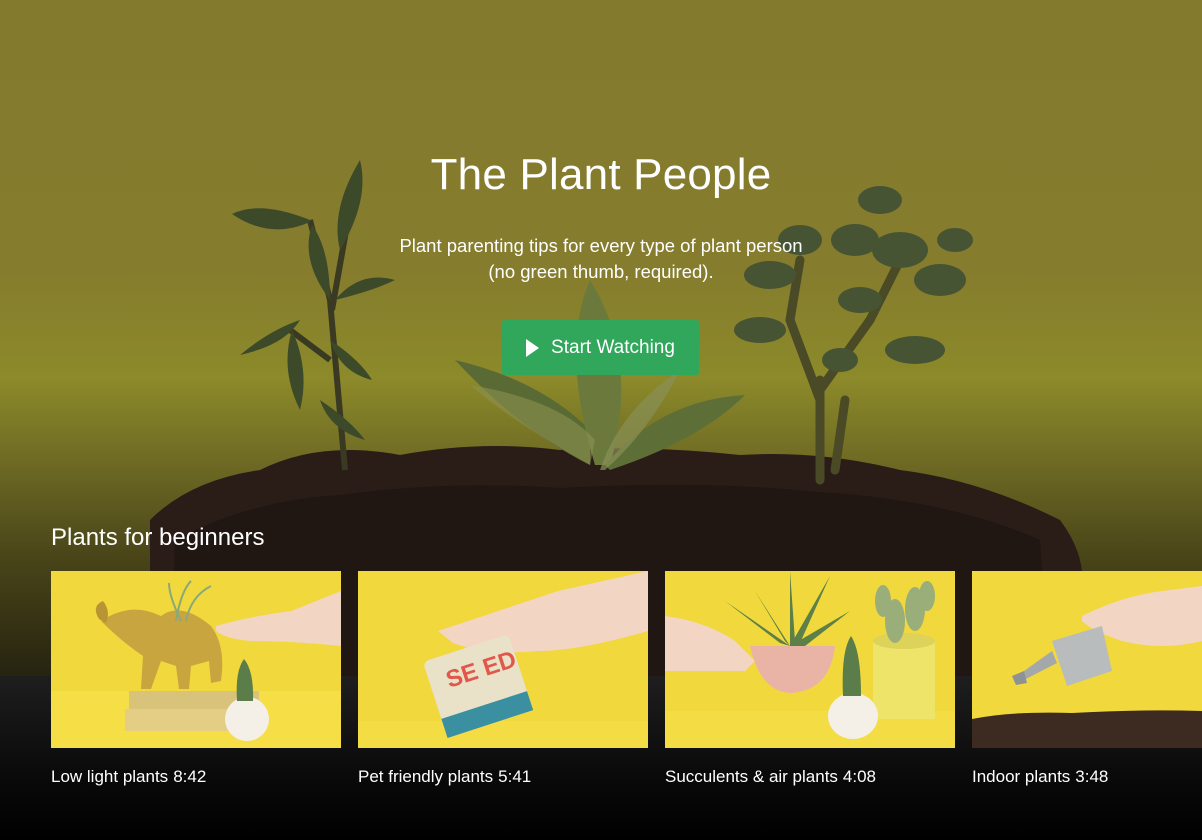 This screenshot has width=1202, height=840. I want to click on video-card-label: Pet friendly plants 5:41, so click(444, 777).